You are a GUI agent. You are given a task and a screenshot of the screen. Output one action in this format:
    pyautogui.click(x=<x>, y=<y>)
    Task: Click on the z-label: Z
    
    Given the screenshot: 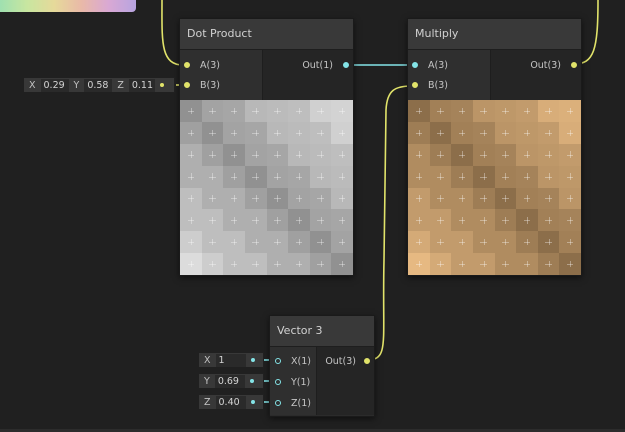 What is the action you would take?
    pyautogui.click(x=120, y=85)
    